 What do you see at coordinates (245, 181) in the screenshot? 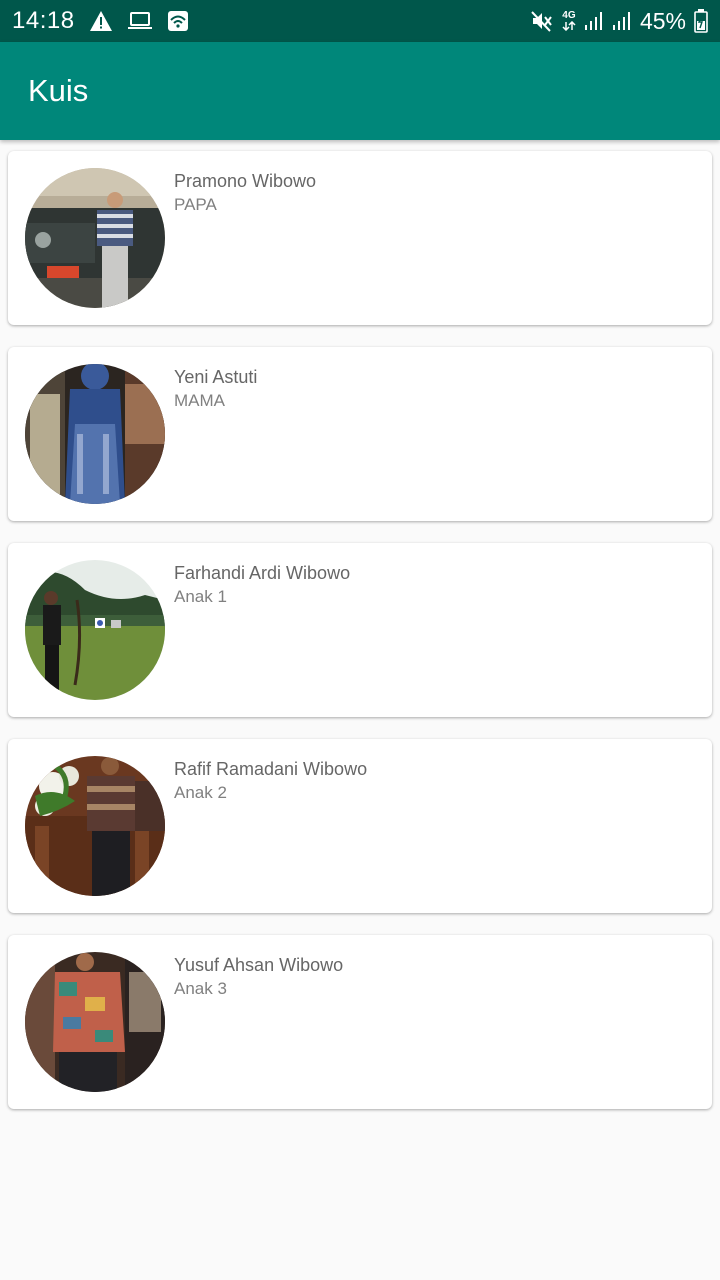
I see `member-name: Pramono Wibowo` at bounding box center [245, 181].